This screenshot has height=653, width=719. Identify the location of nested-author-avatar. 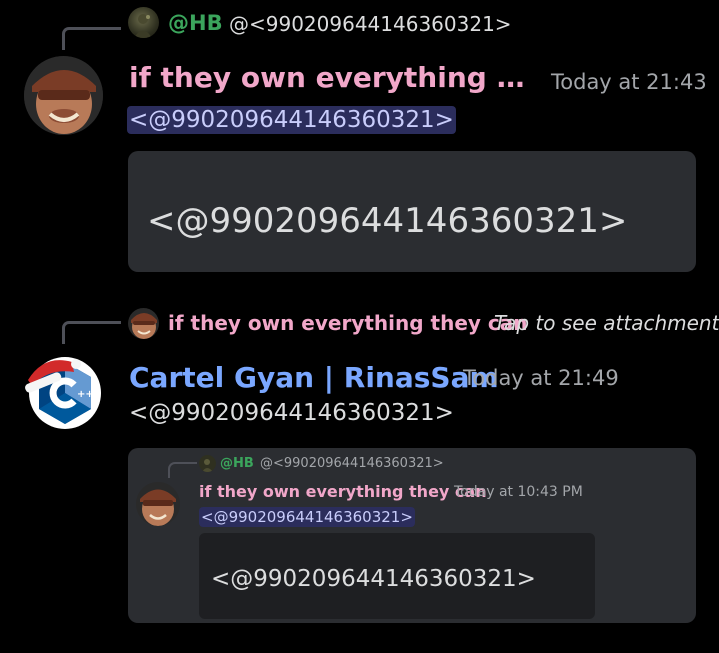
(158, 504).